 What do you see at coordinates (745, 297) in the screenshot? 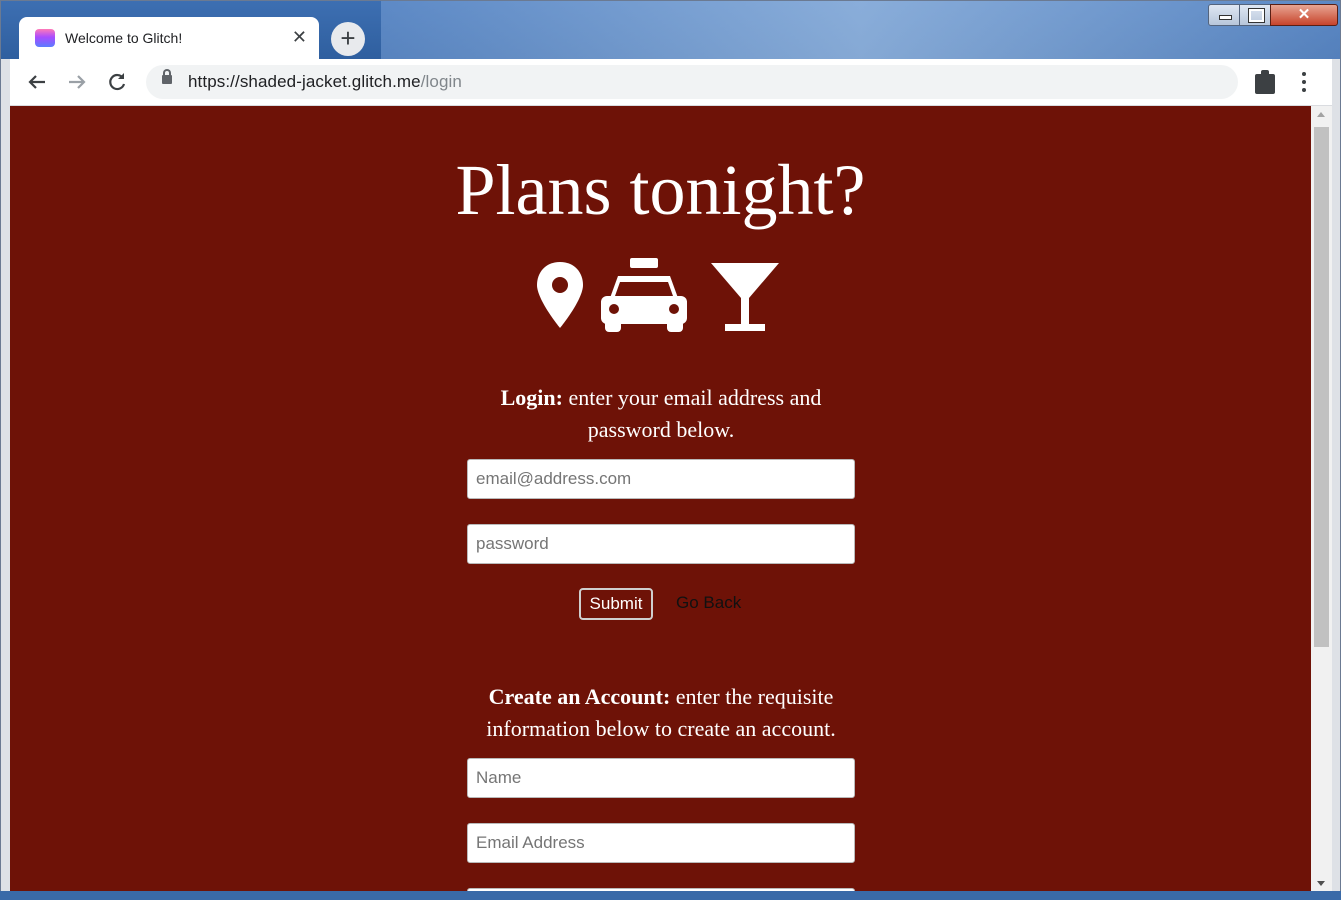
I see `cocktail-icon` at bounding box center [745, 297].